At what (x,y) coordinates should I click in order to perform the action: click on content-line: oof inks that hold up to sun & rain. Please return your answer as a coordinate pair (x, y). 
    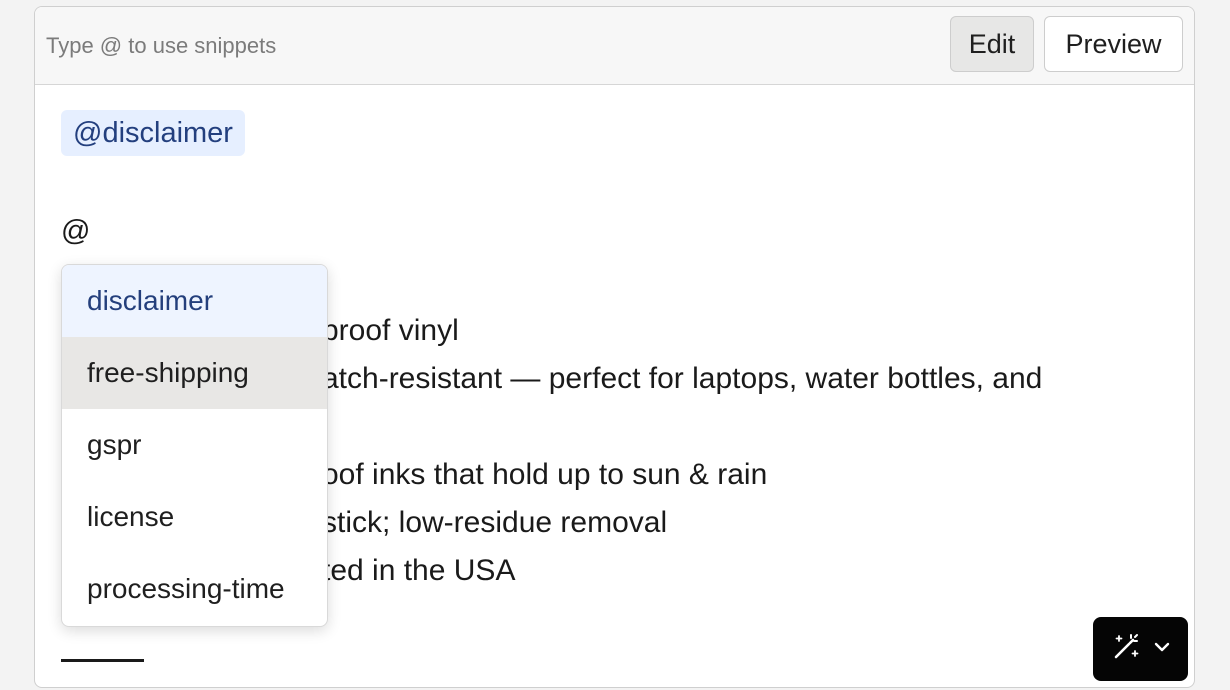
    Looking at the image, I should click on (545, 474).